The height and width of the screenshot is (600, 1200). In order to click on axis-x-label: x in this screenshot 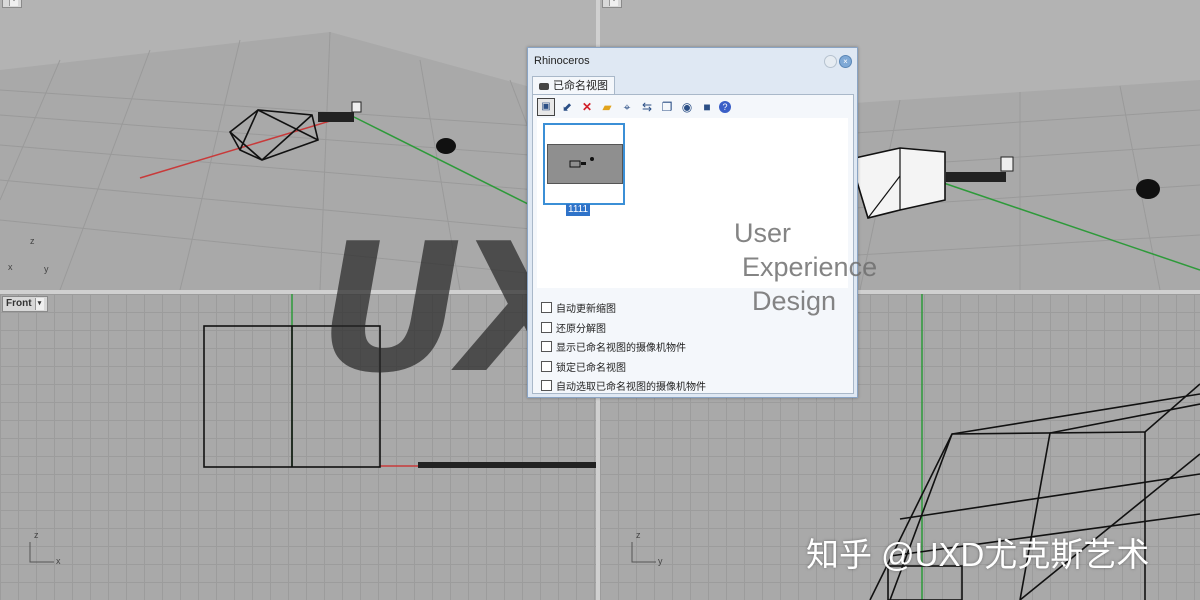, I will do `click(10, 267)`.